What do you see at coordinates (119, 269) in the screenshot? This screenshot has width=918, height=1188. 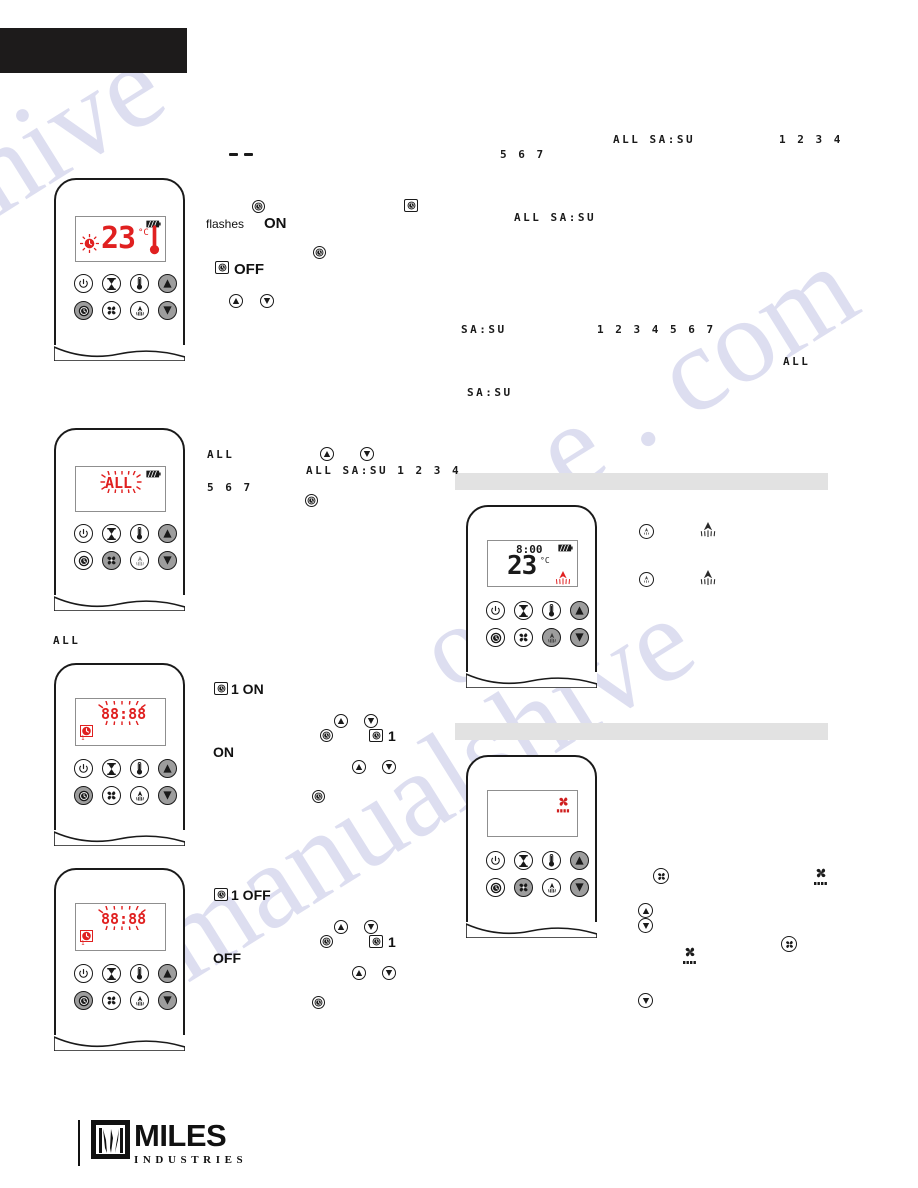 I see `remote-temperature: 23 °C` at bounding box center [119, 269].